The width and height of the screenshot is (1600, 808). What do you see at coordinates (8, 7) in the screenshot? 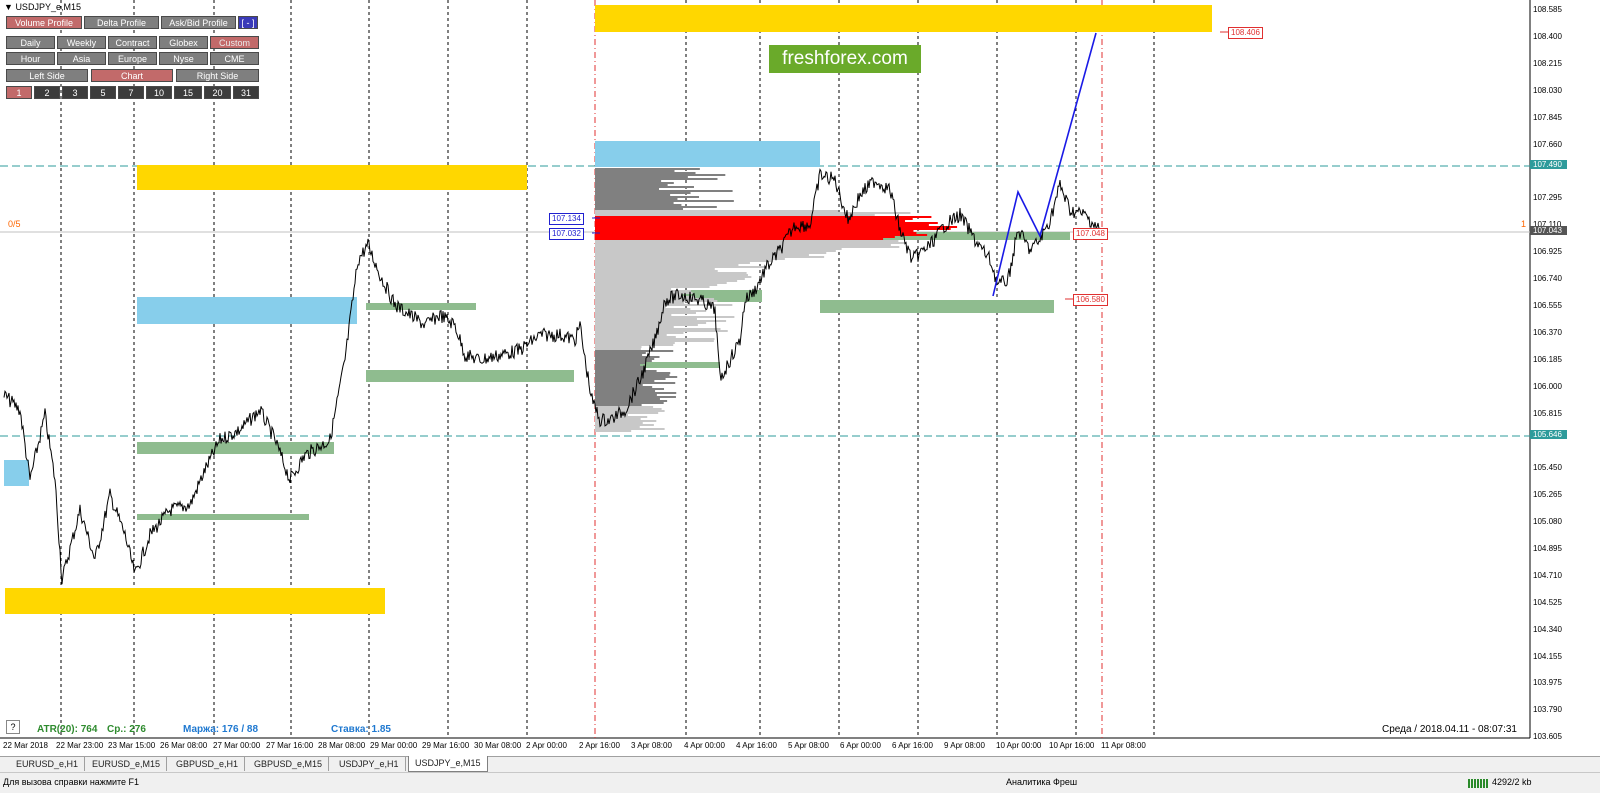
I see `menu-triangle-icon: ▼` at bounding box center [8, 7].